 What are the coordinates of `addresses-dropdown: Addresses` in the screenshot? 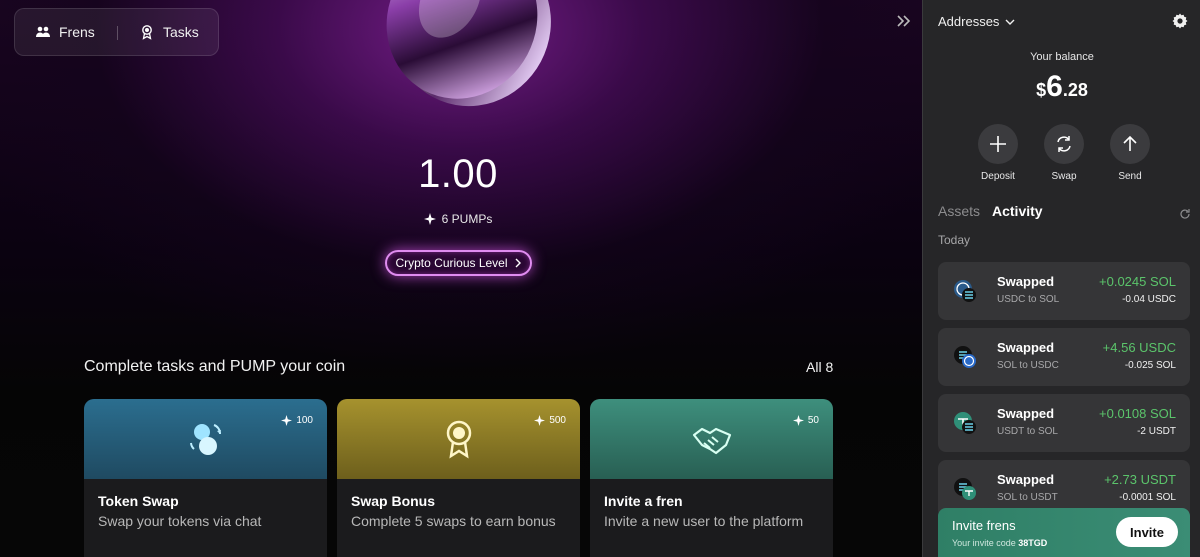 It's located at (976, 21).